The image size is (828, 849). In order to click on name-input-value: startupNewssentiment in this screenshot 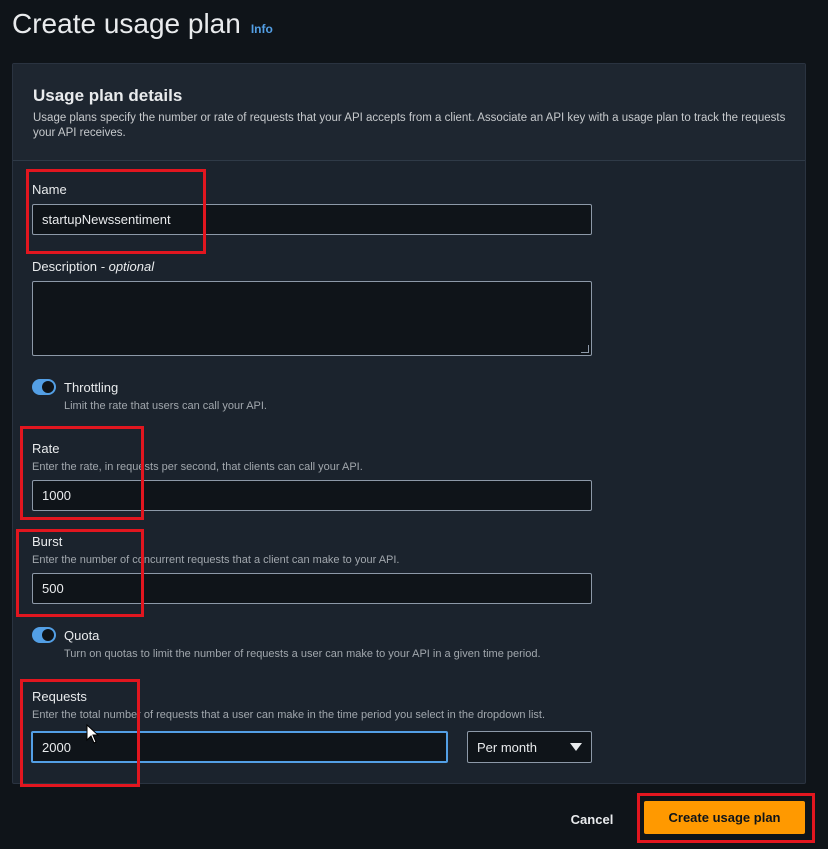, I will do `click(106, 219)`.